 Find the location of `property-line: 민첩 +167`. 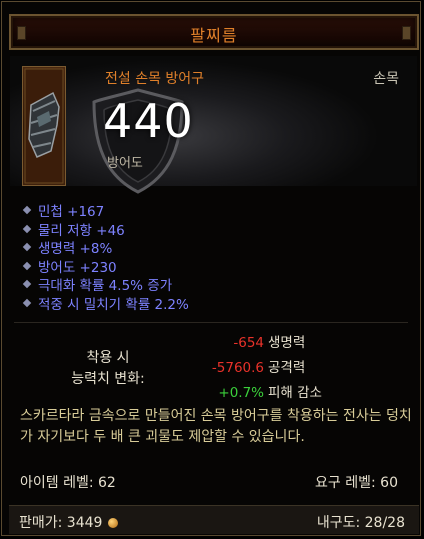

property-line: 민첩 +167 is located at coordinates (105, 210).